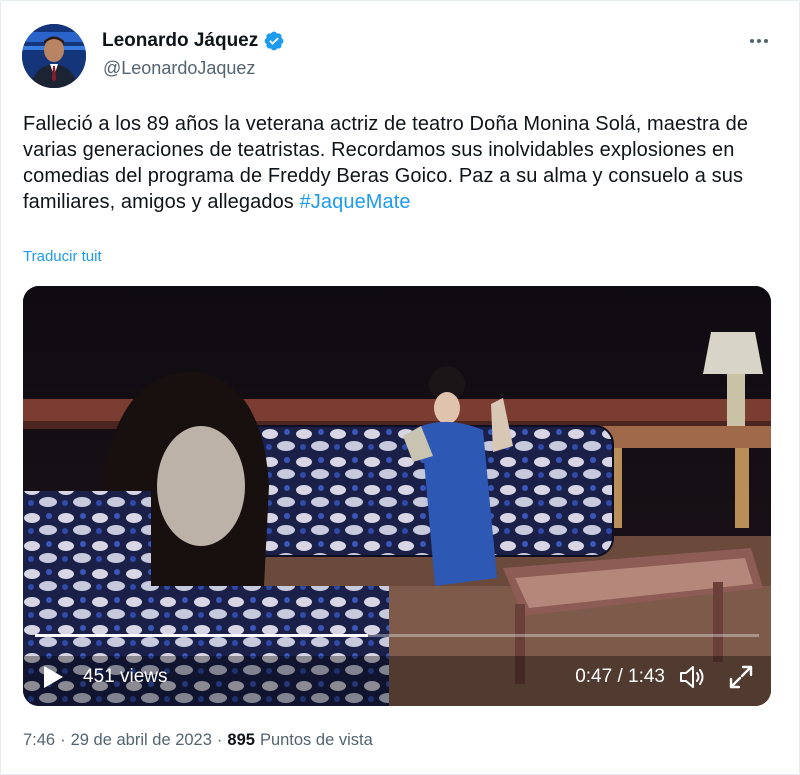 This screenshot has width=800, height=775. I want to click on view-count-label: Puntos de vista, so click(316, 740).